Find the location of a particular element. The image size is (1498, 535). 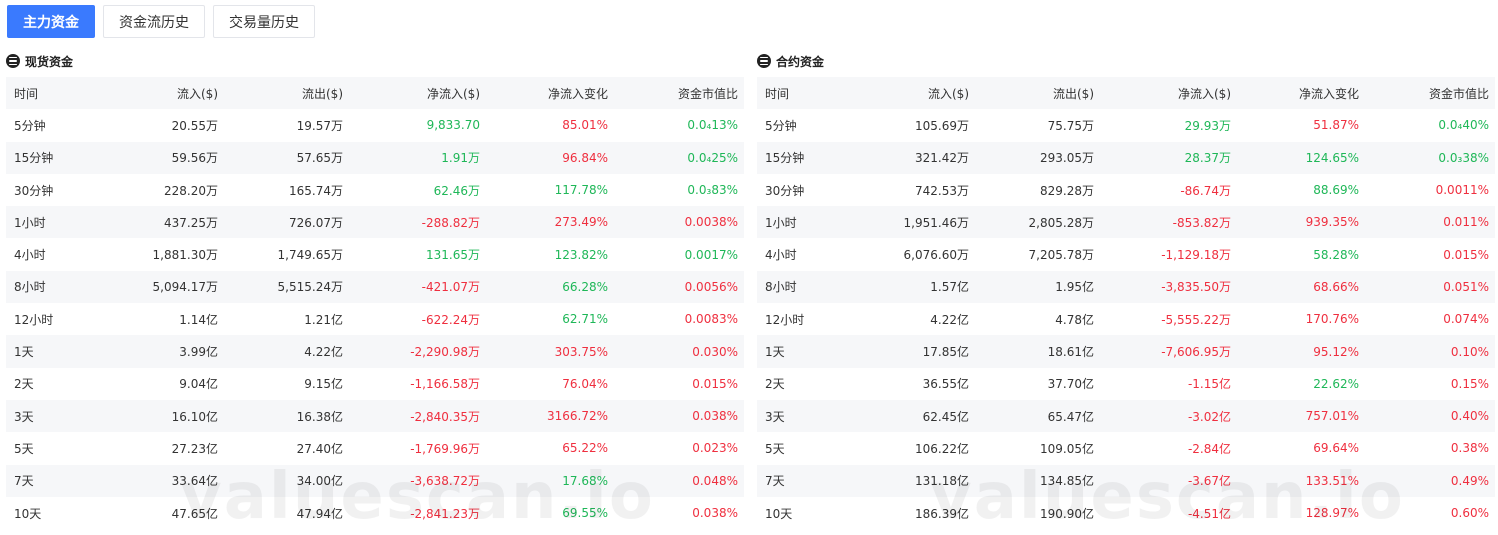

table-cell: 5,094.17万 is located at coordinates (185, 287).